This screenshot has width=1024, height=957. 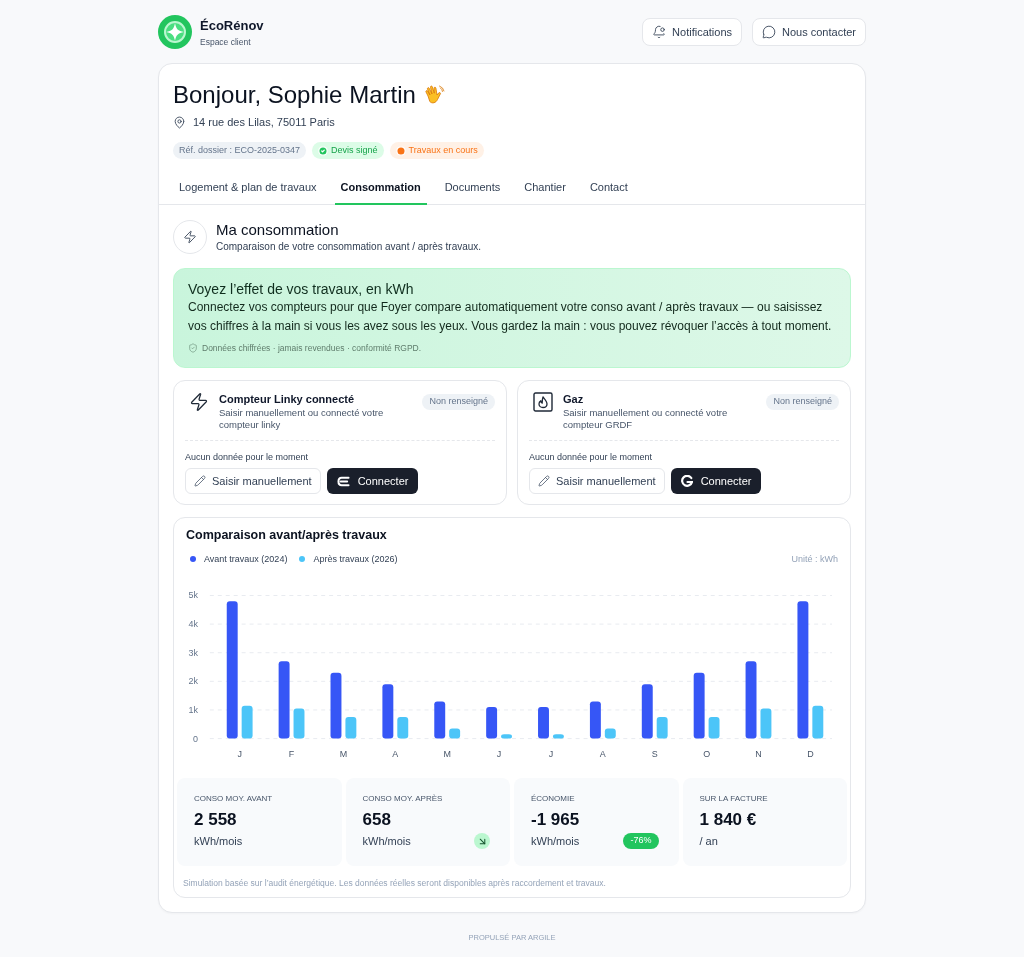 I want to click on y-axis-label: 5k, so click(x=193, y=595).